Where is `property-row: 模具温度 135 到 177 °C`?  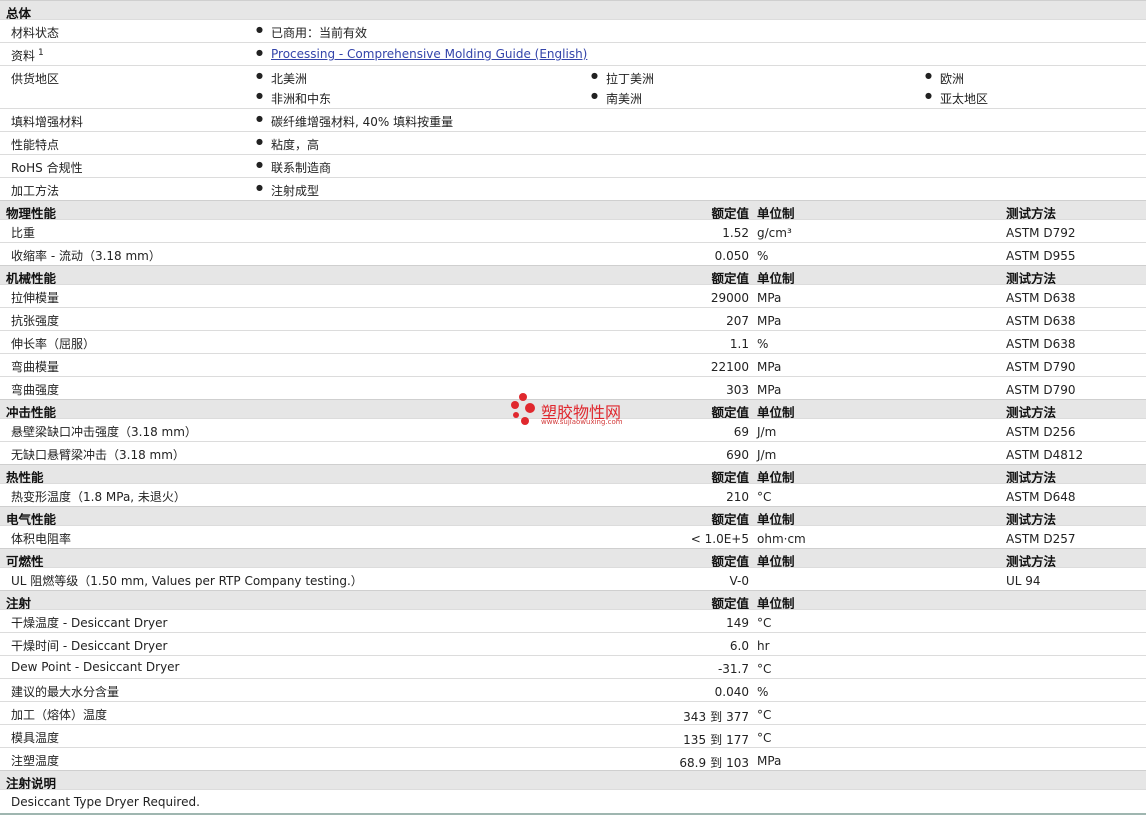
property-row: 模具温度 135 到 177 °C is located at coordinates (573, 735).